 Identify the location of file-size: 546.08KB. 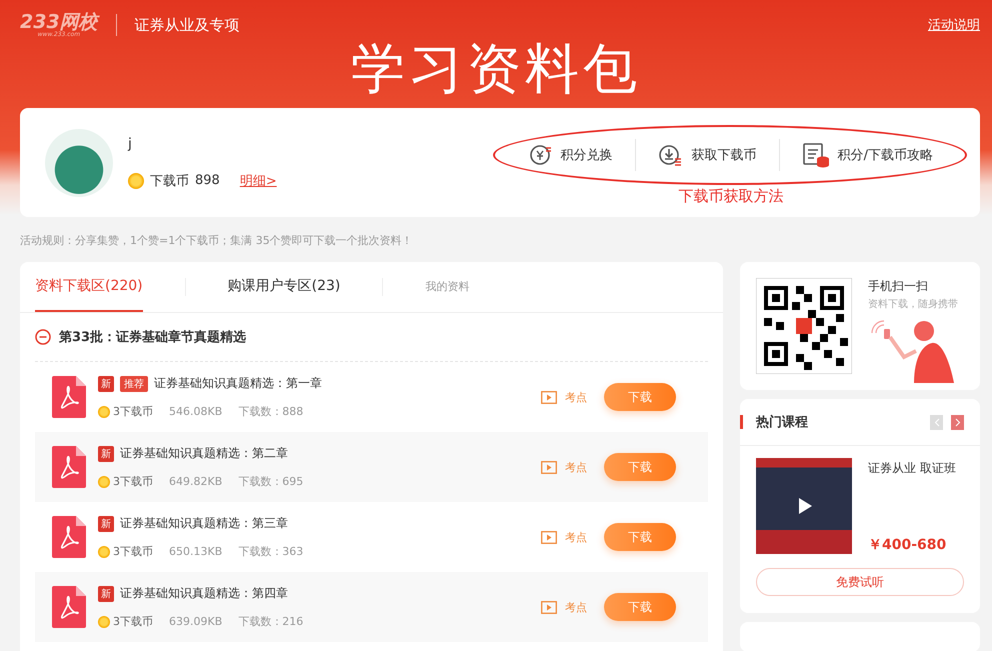
(195, 411).